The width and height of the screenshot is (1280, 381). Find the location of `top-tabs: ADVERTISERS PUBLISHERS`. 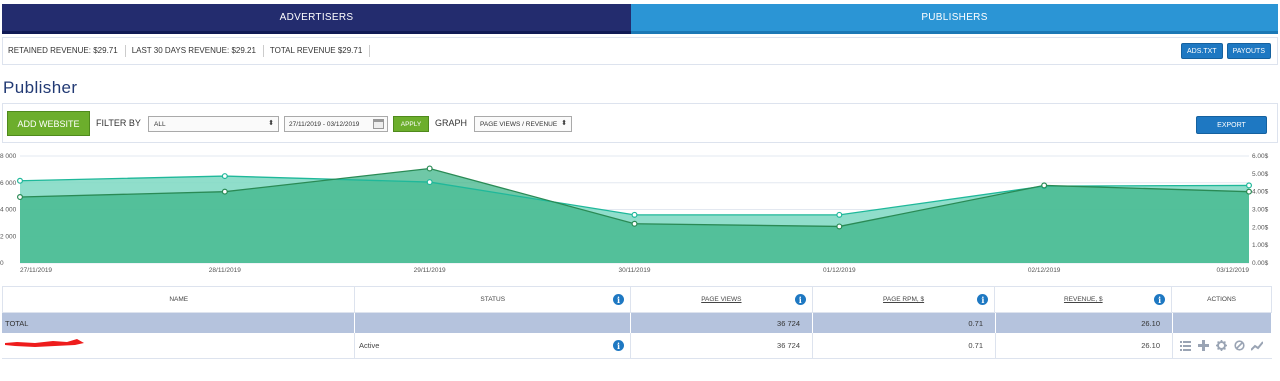

top-tabs: ADVERTISERS PUBLISHERS is located at coordinates (640, 19).